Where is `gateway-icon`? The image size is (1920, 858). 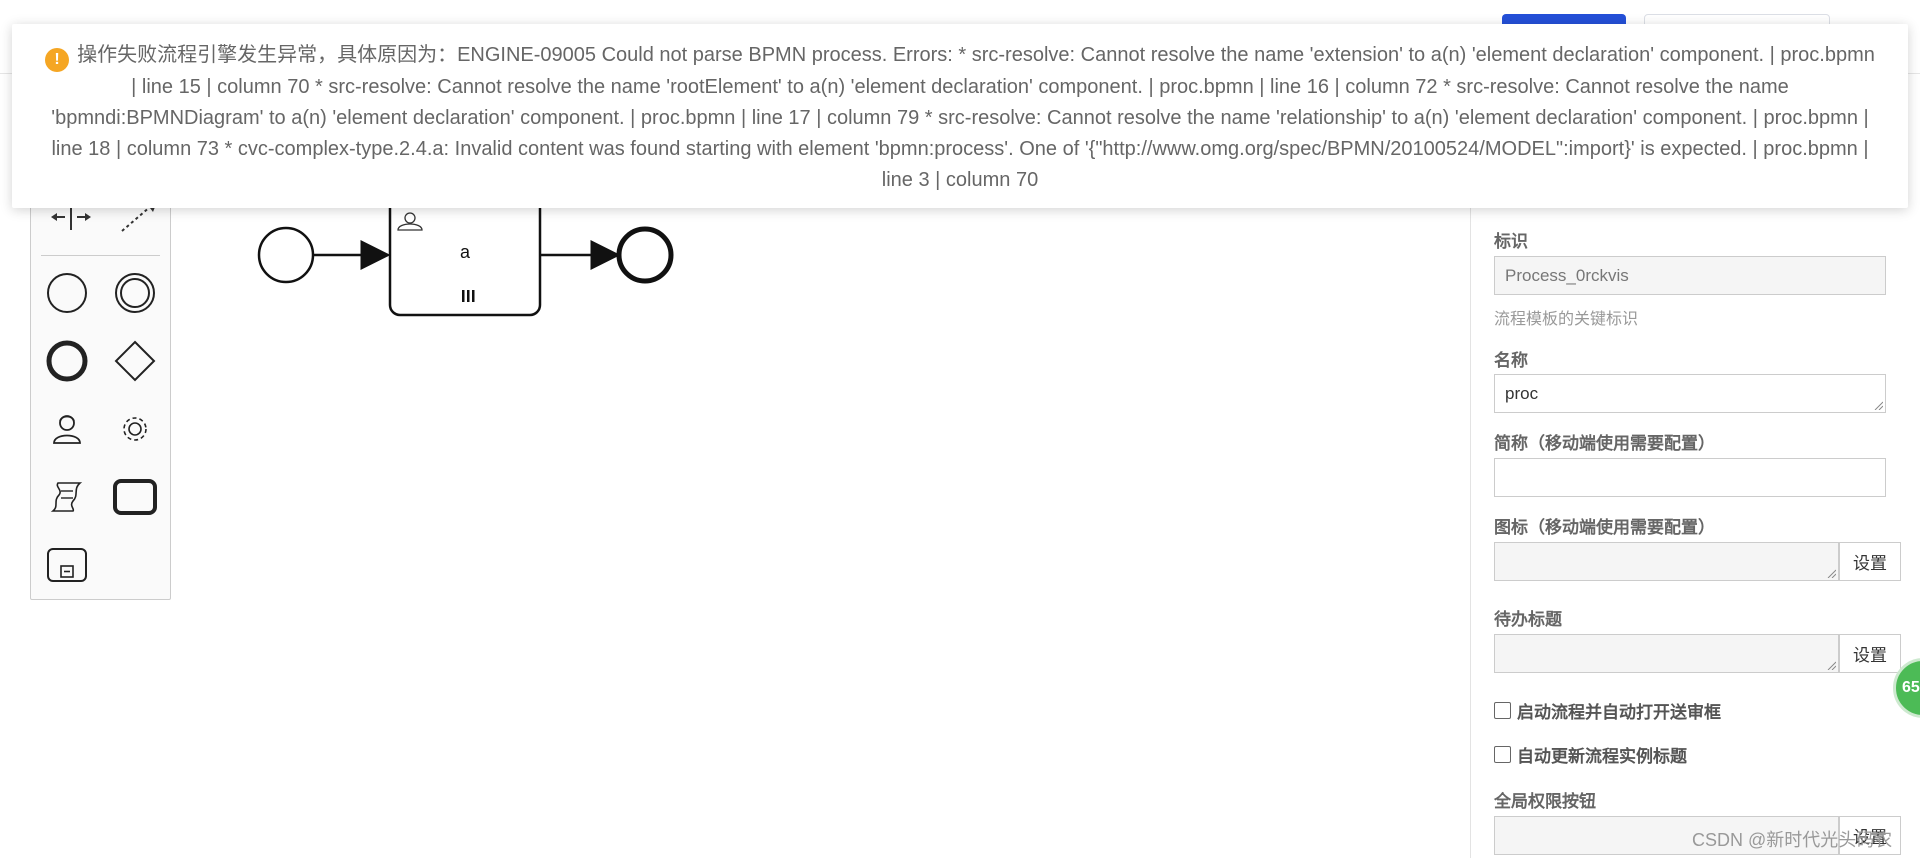
gateway-icon is located at coordinates (135, 361).